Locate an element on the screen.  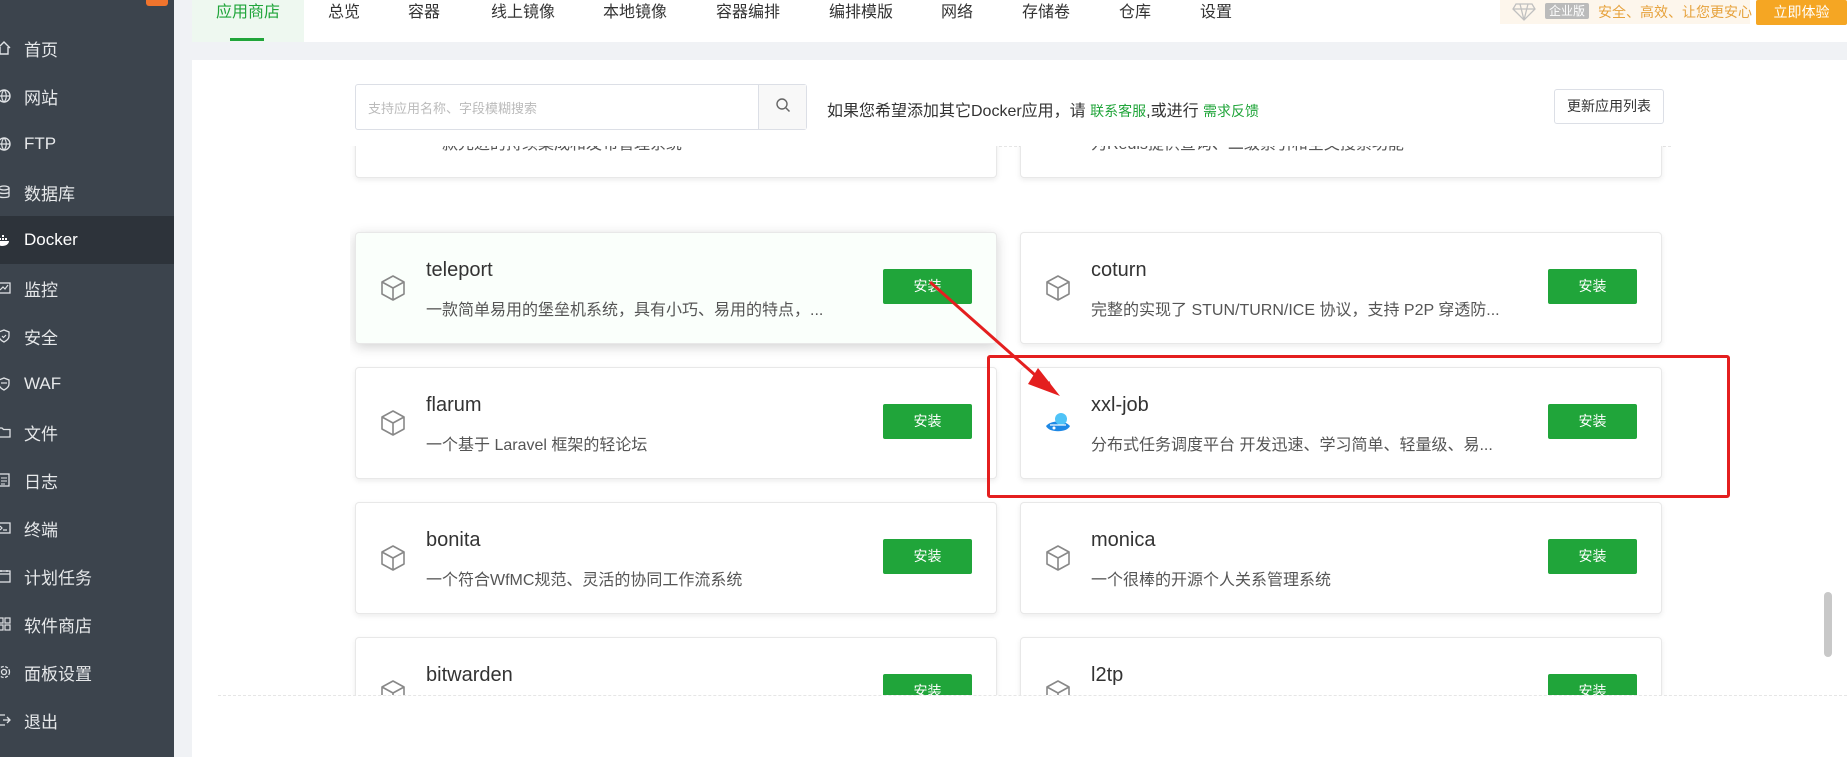
app-description: 为Redis提供查询、二级索引和全文搜索功能 is located at coordinates (1247, 150).